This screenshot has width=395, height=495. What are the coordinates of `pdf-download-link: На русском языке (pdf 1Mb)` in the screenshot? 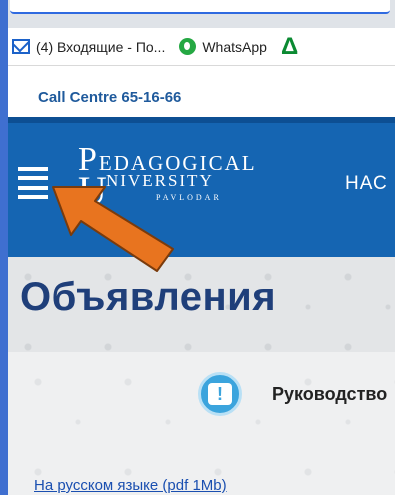 It's located at (130, 485).